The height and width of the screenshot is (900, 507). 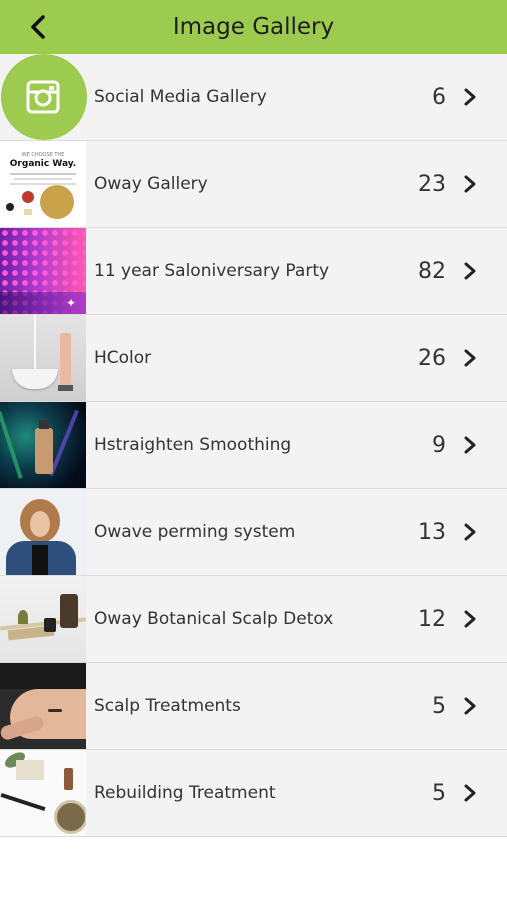 What do you see at coordinates (71, 303) in the screenshot?
I see `sparkle-icon: ✦` at bounding box center [71, 303].